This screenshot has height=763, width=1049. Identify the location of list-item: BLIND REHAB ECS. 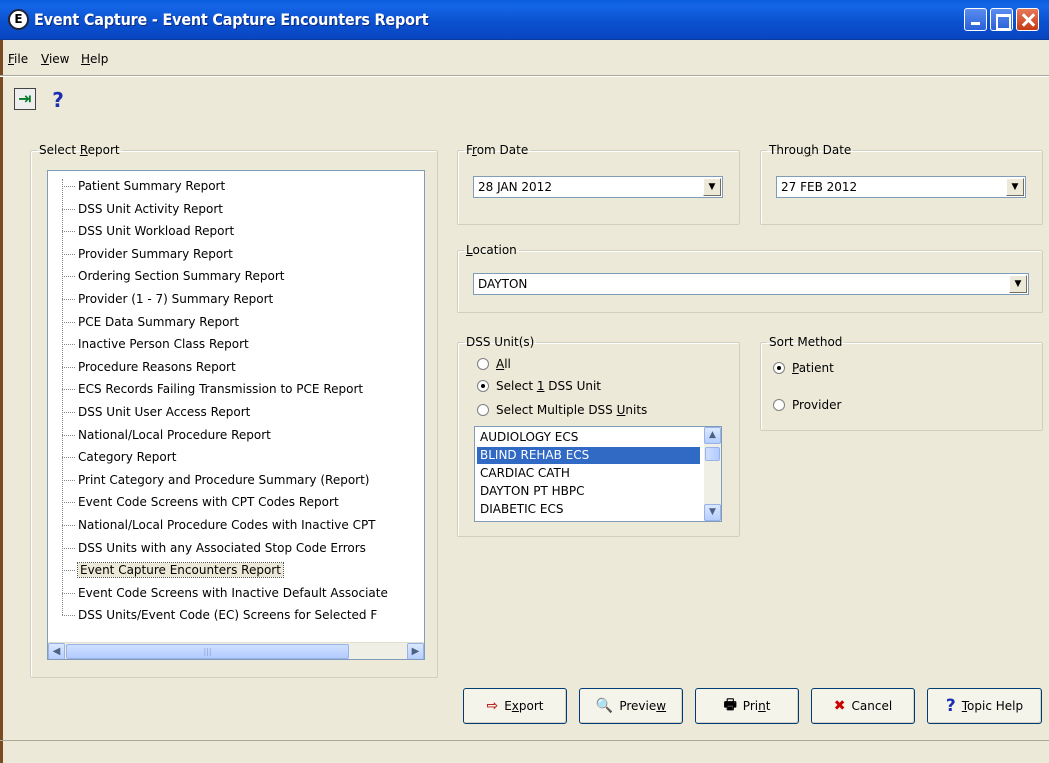
(588, 455).